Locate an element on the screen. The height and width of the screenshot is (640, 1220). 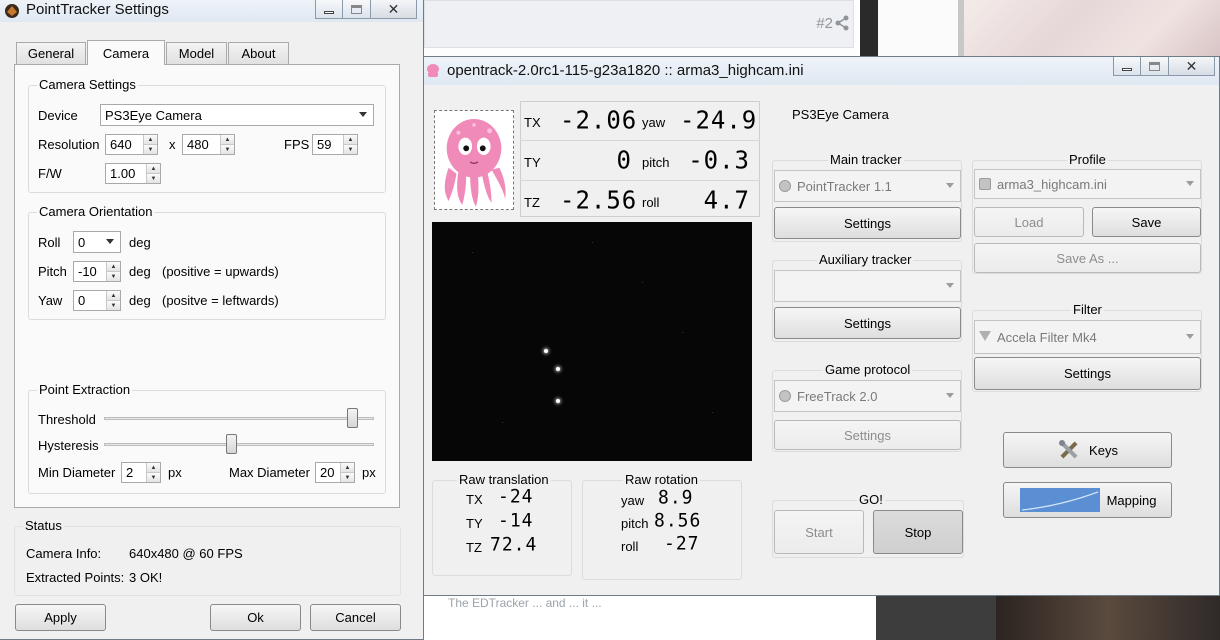
status-group: Status is located at coordinates (207, 557).